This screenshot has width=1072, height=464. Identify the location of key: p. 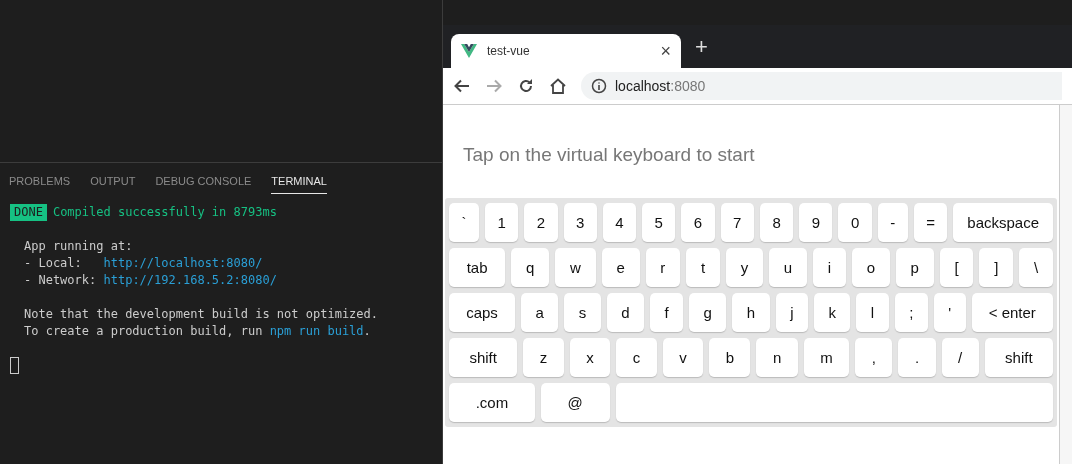
(914, 267).